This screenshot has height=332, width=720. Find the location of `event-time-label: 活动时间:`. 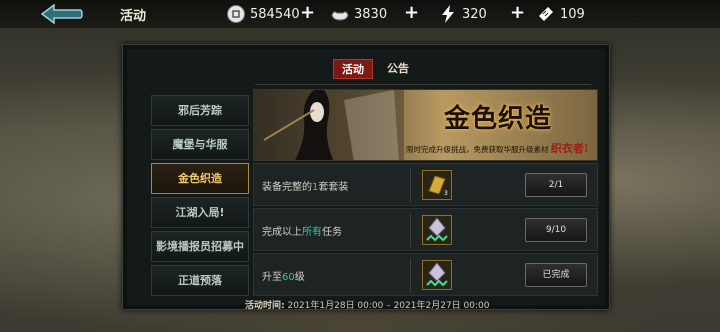

event-time-label: 活动时间: is located at coordinates (265, 306).